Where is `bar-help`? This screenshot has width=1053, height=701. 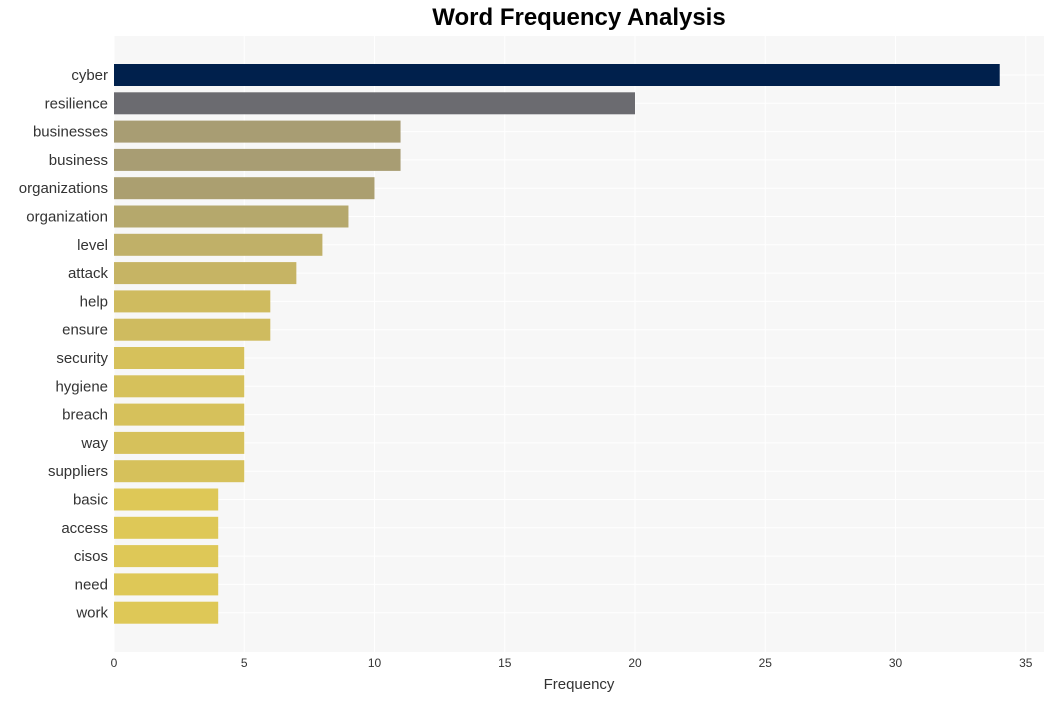 bar-help is located at coordinates (192, 301).